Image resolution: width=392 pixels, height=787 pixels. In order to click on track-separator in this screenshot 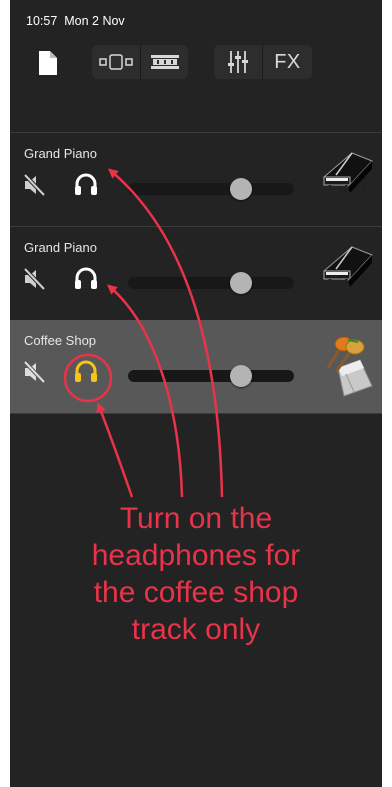, I will do `click(196, 413)`.